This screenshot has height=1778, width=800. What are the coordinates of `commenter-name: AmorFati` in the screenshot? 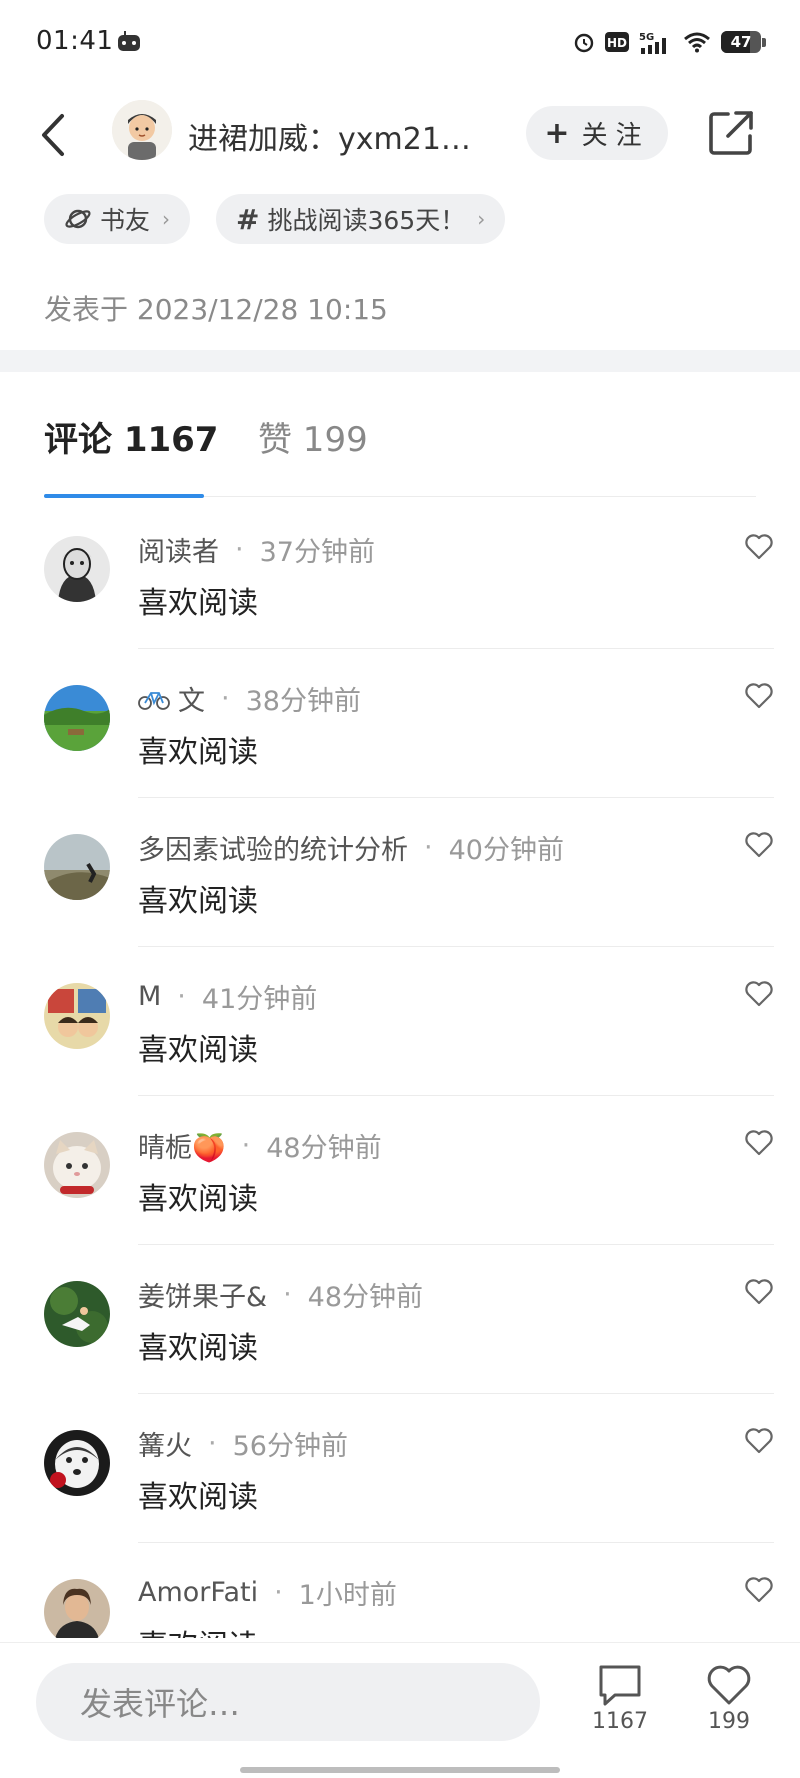 It's located at (198, 1592).